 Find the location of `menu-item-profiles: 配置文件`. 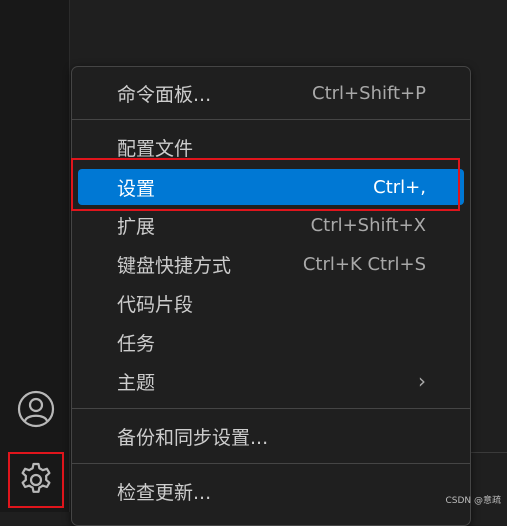

menu-item-profiles: 配置文件 is located at coordinates (271, 147).